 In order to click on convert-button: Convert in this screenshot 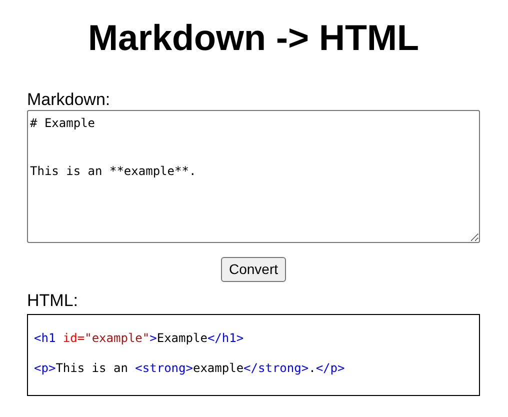, I will do `click(253, 269)`.